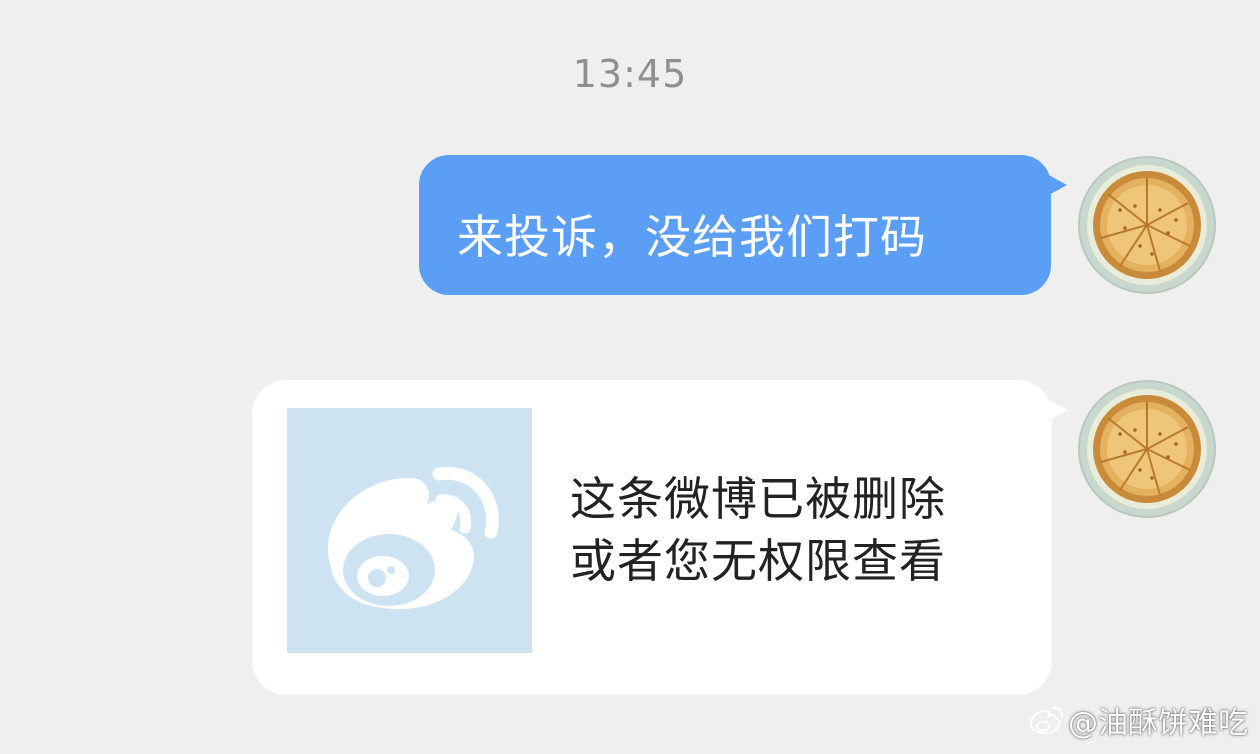 Image resolution: width=1260 pixels, height=754 pixels. I want to click on message-bubble-text: 来投诉，没给我们打码, so click(743, 225).